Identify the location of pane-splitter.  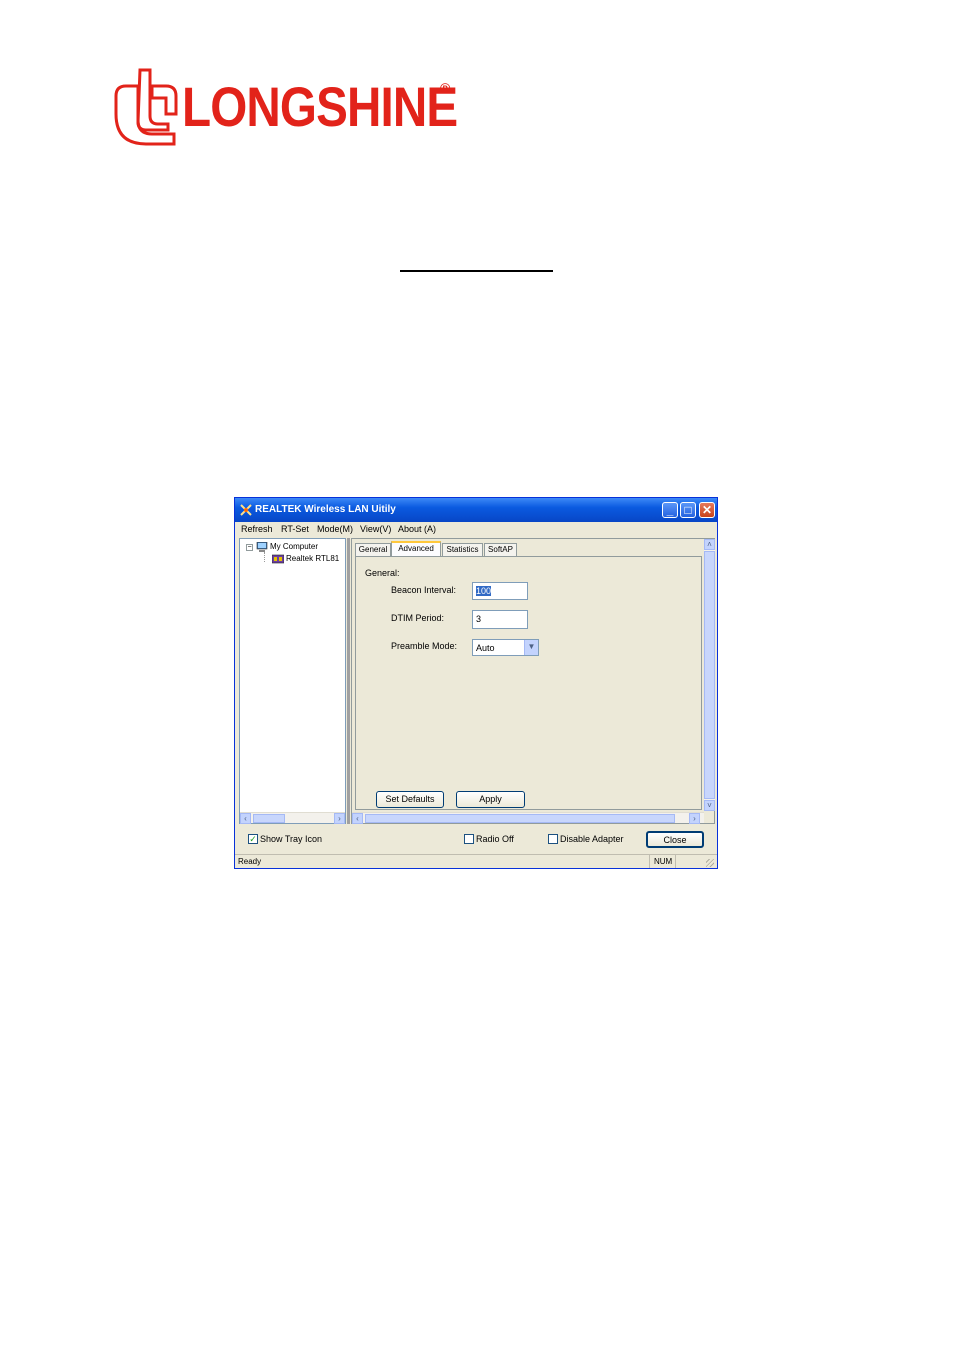
(348, 681).